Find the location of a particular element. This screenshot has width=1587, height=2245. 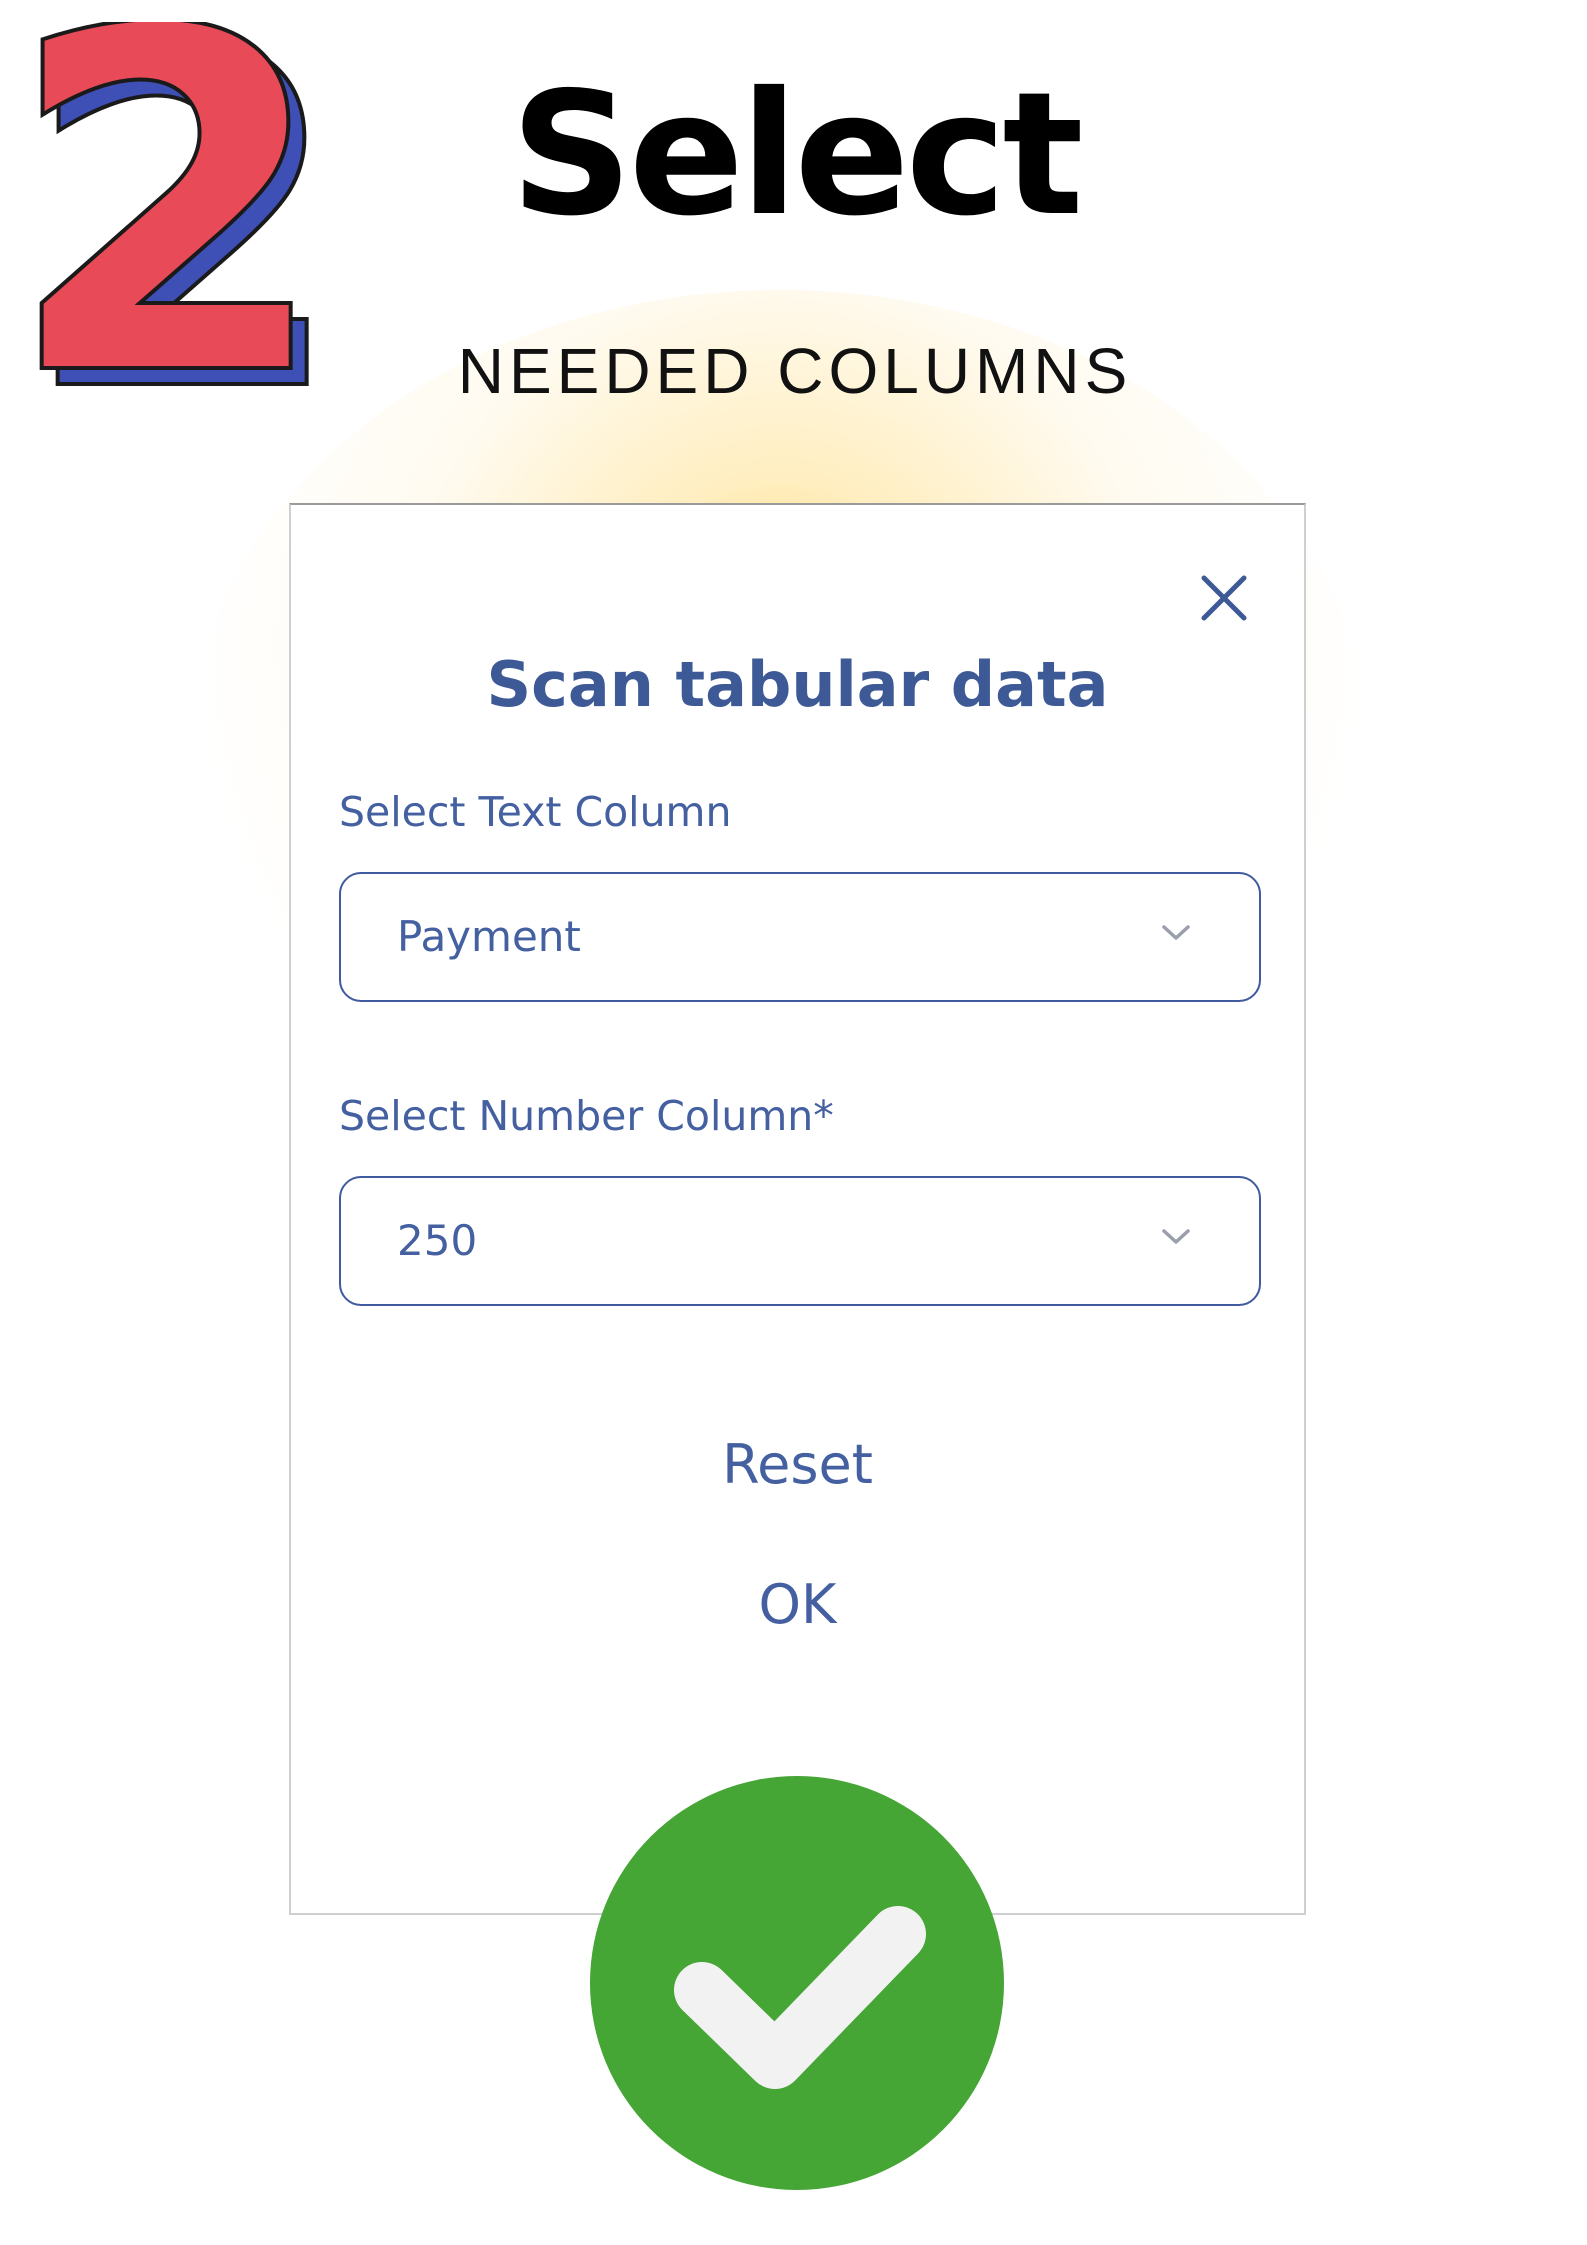

reset-button: Reset is located at coordinates (797, 1464).